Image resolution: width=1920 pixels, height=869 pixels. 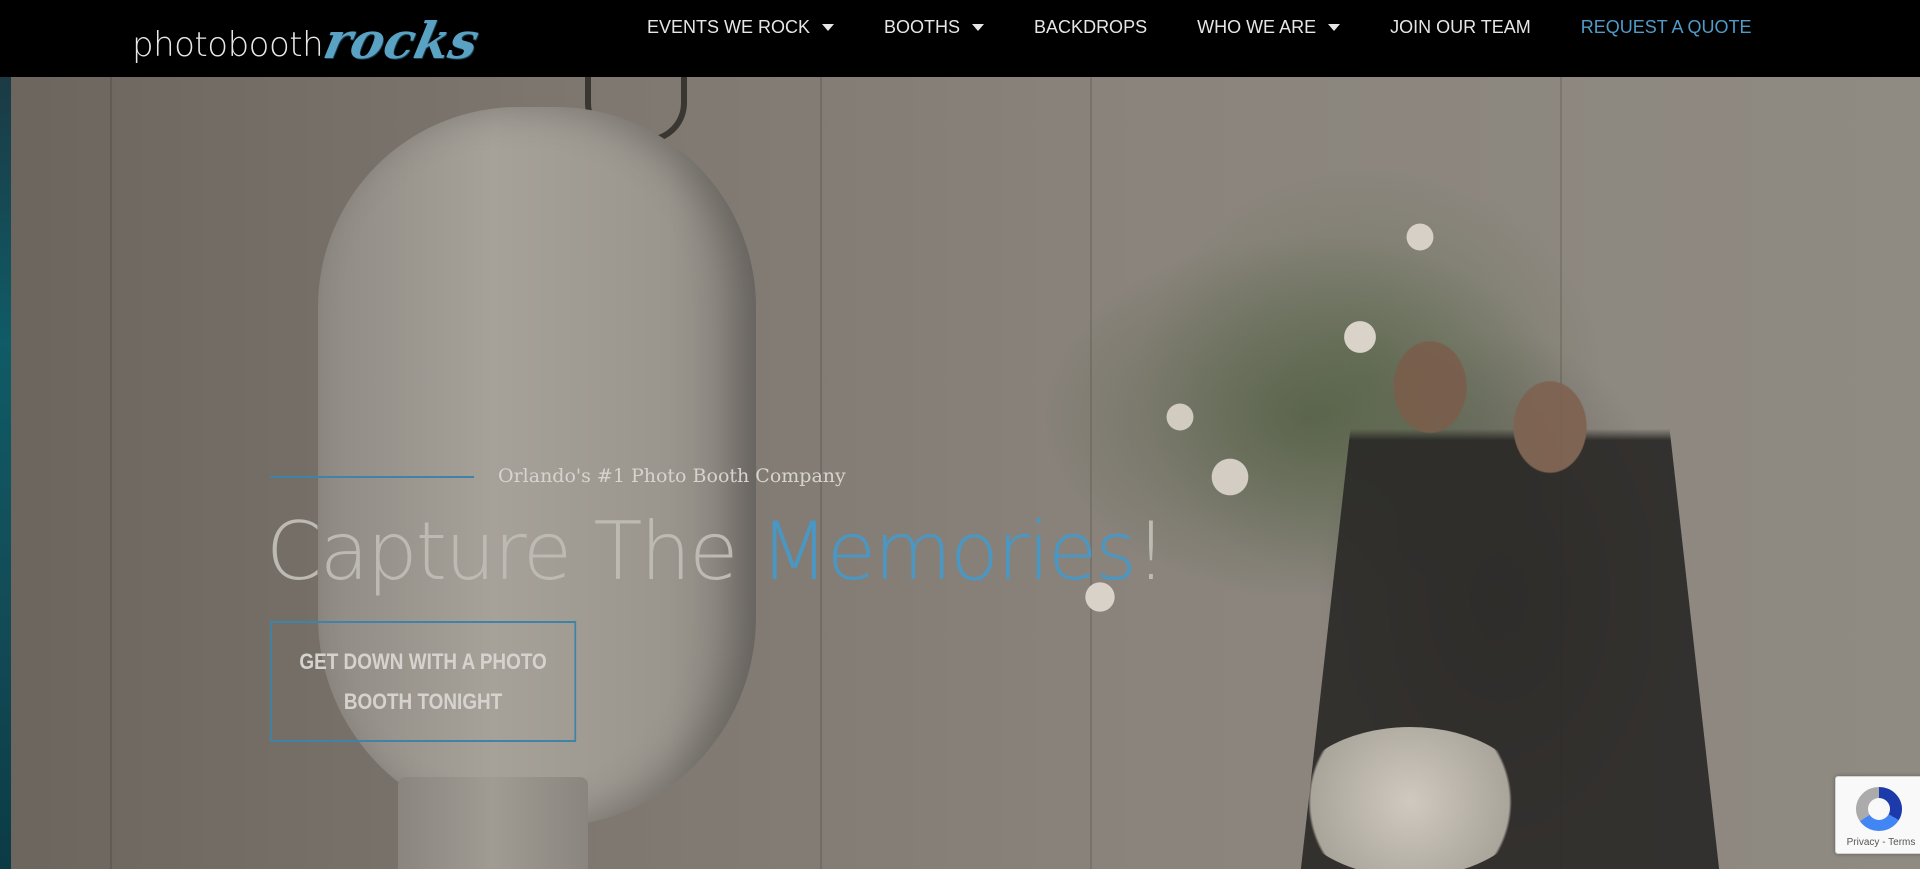 I want to click on nav-booths: BOOTHS, so click(x=934, y=27).